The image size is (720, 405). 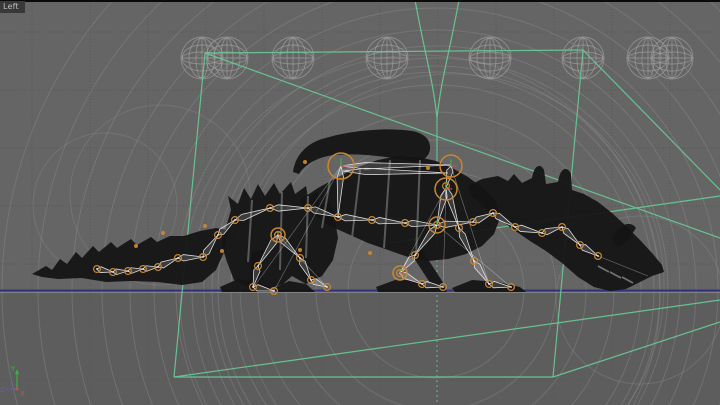 What do you see at coordinates (12, 7) in the screenshot?
I see `viewport-label: Left` at bounding box center [12, 7].